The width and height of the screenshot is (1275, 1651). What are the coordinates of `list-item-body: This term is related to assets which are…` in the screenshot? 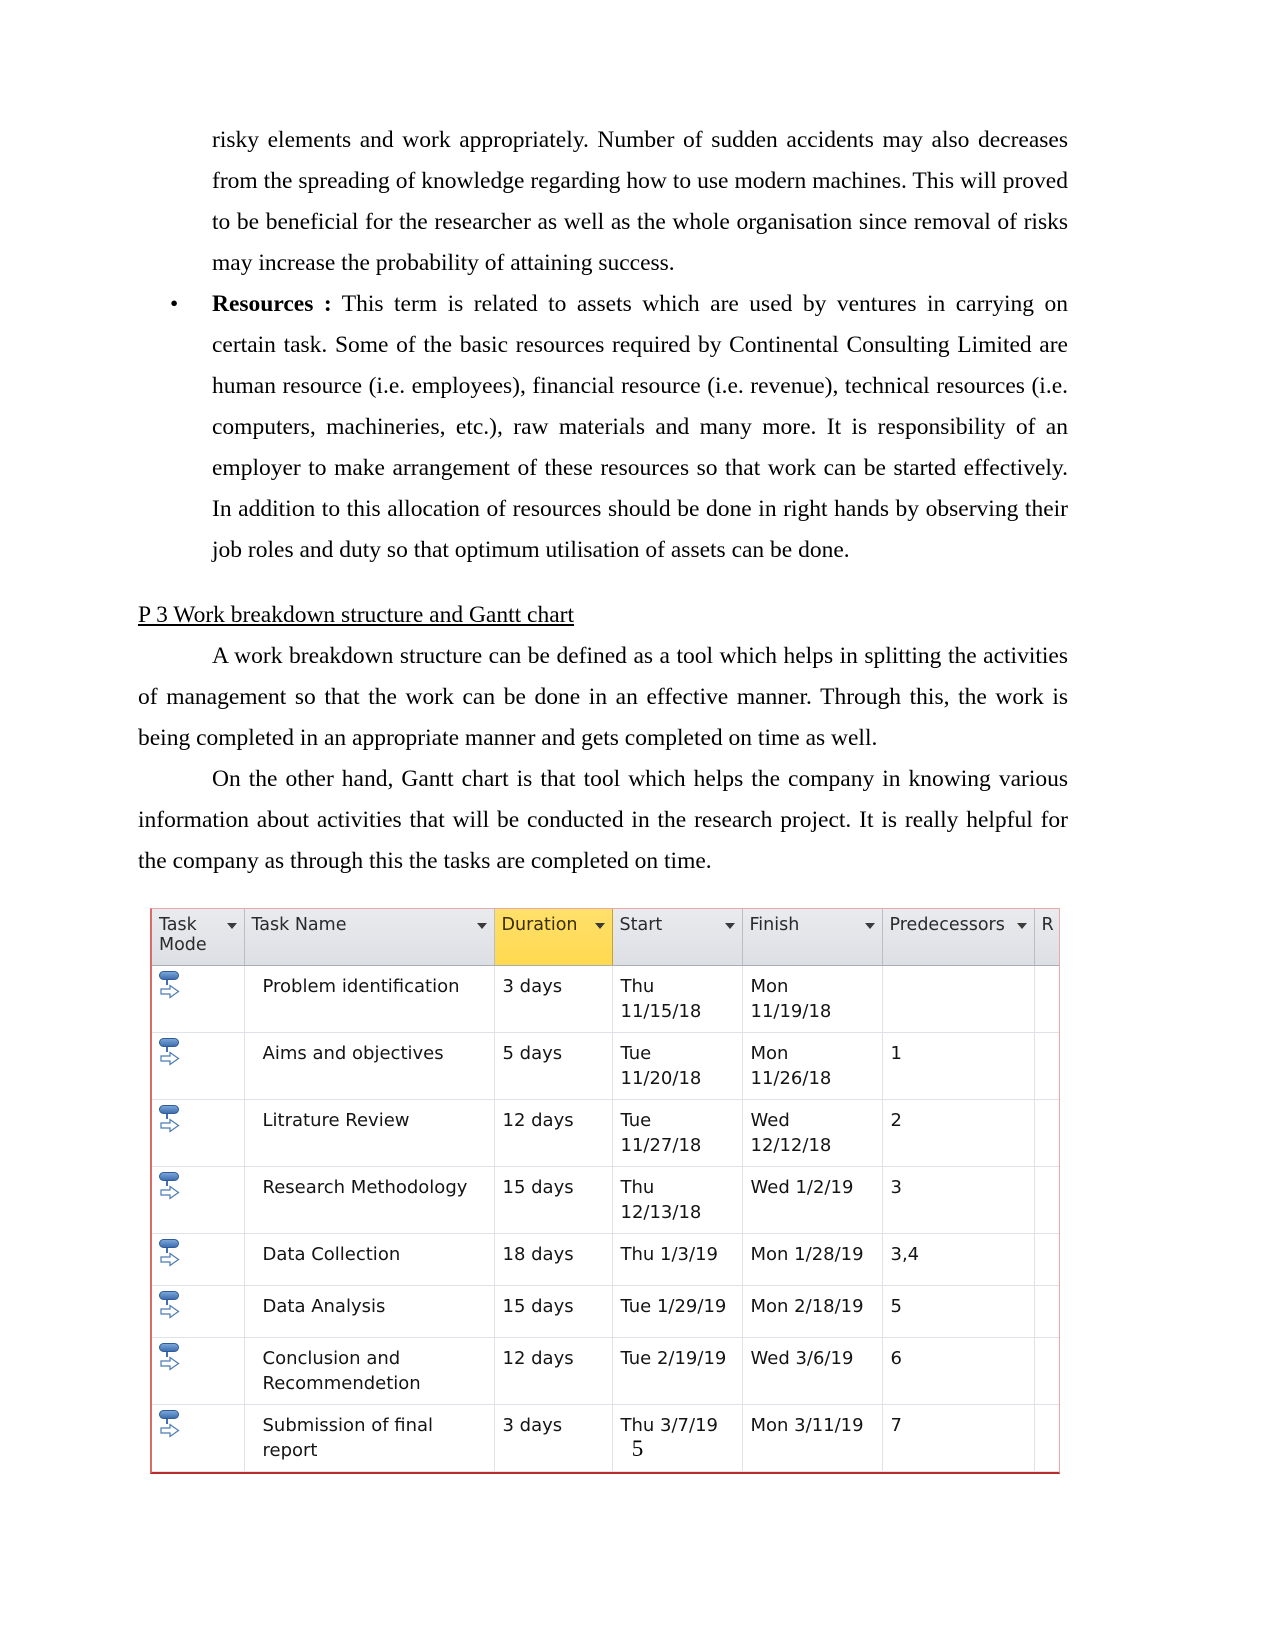 It's located at (640, 427).